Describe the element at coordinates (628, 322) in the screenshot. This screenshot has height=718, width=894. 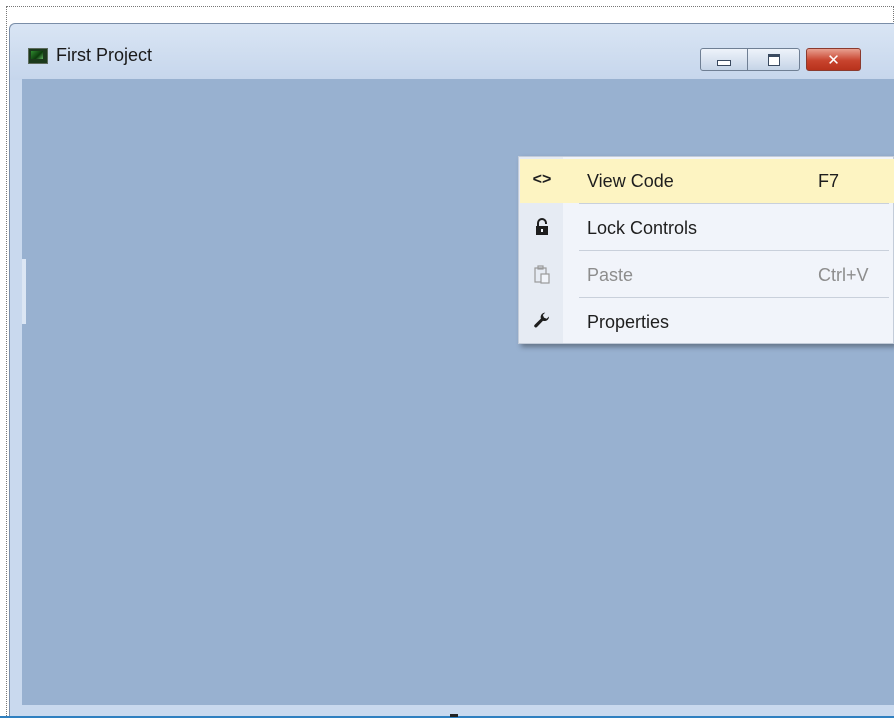
I see `menu-item-label: Properties` at that location.